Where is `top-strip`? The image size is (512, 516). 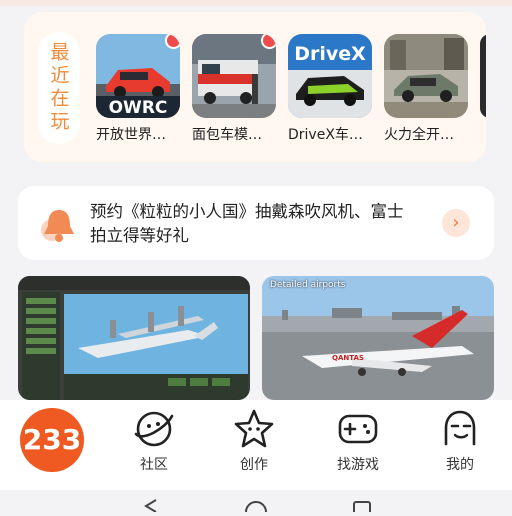 top-strip is located at coordinates (256, 3).